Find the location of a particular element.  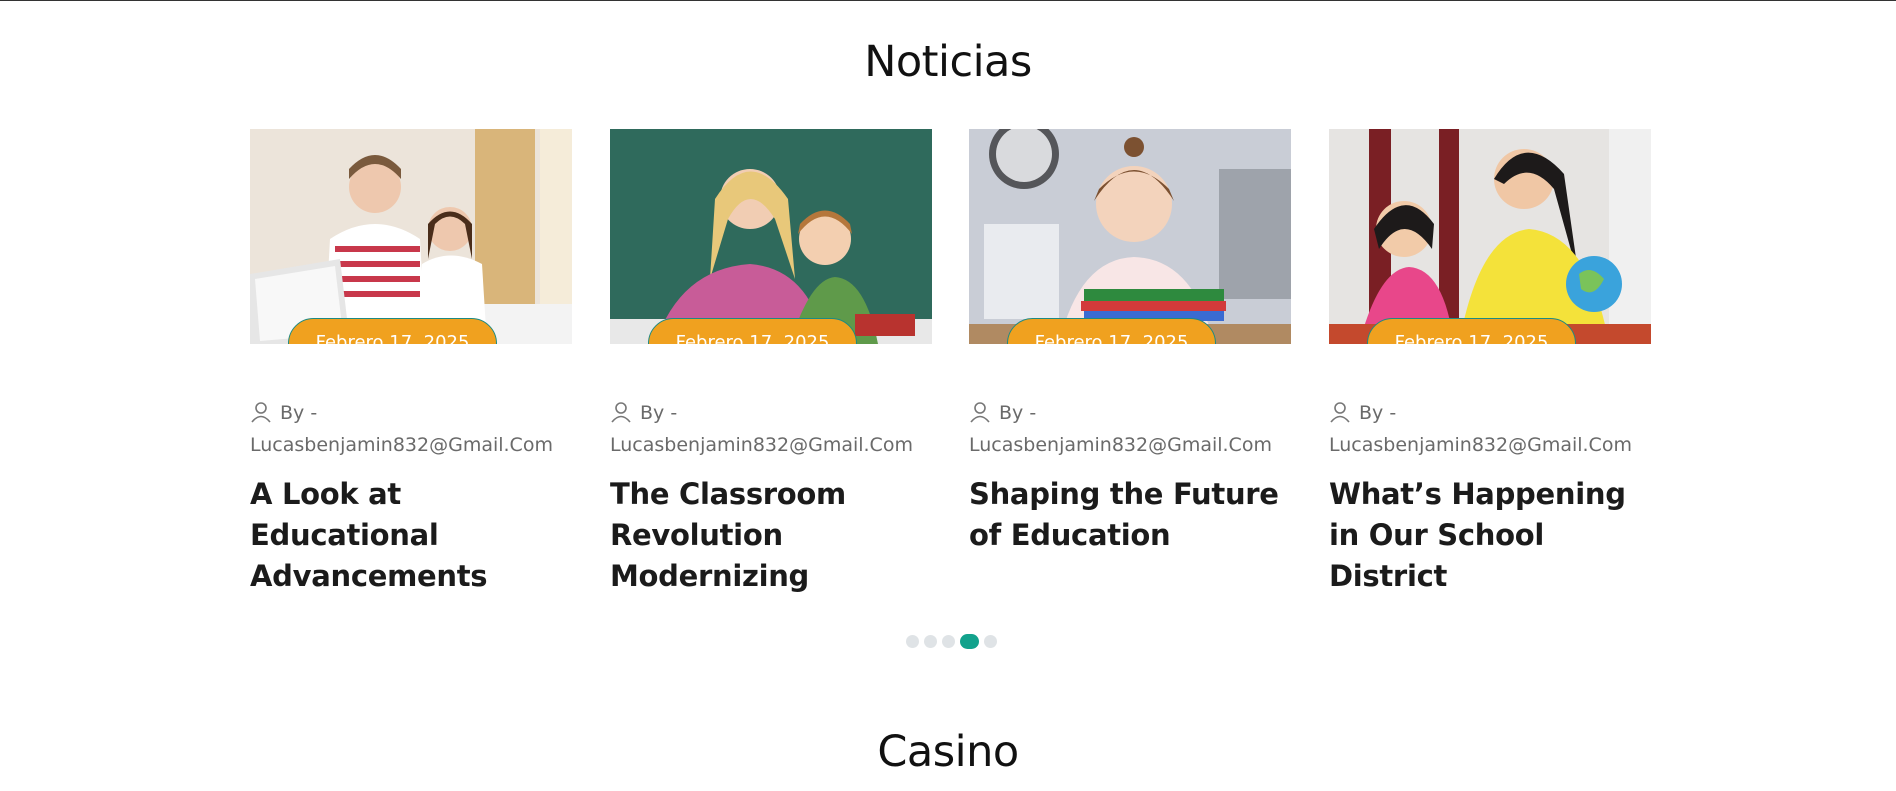

section-title-casino: Casino is located at coordinates (948, 752).